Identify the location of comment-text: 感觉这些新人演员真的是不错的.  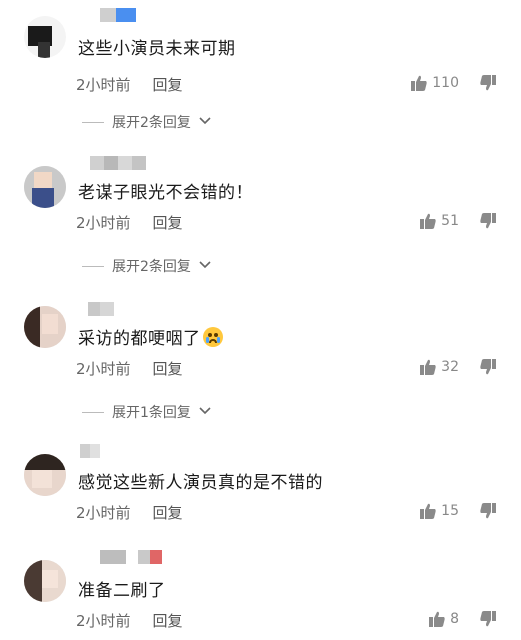
(200, 483).